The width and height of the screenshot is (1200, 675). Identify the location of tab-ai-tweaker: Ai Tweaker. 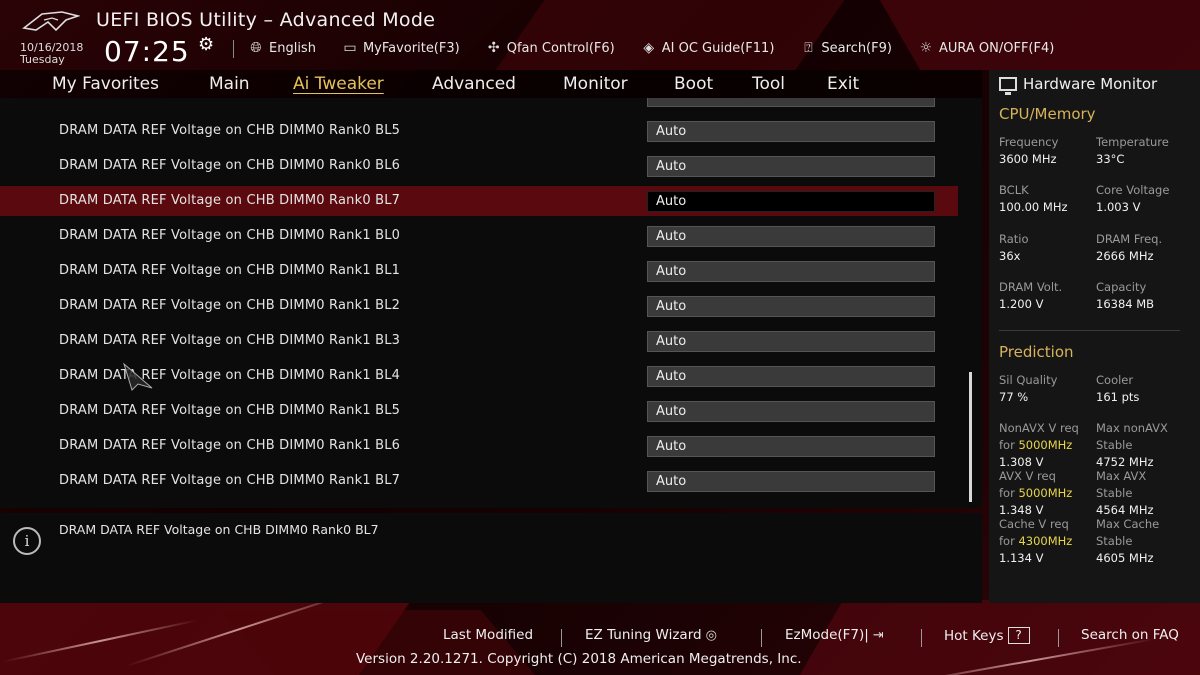
(338, 84).